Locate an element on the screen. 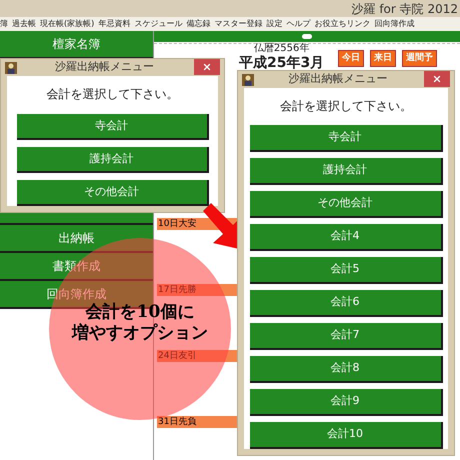  account-button: 会計8 is located at coordinates (346, 369).